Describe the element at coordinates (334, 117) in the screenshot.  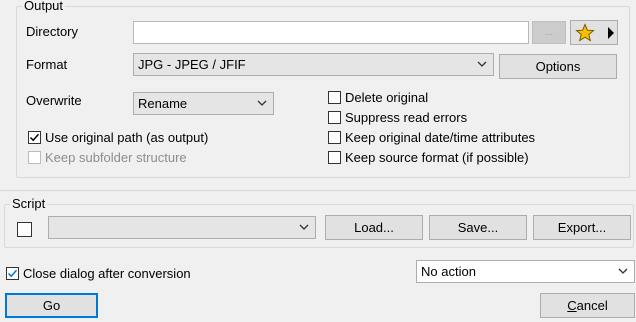
I see `suppress-errors-checkbox` at that location.